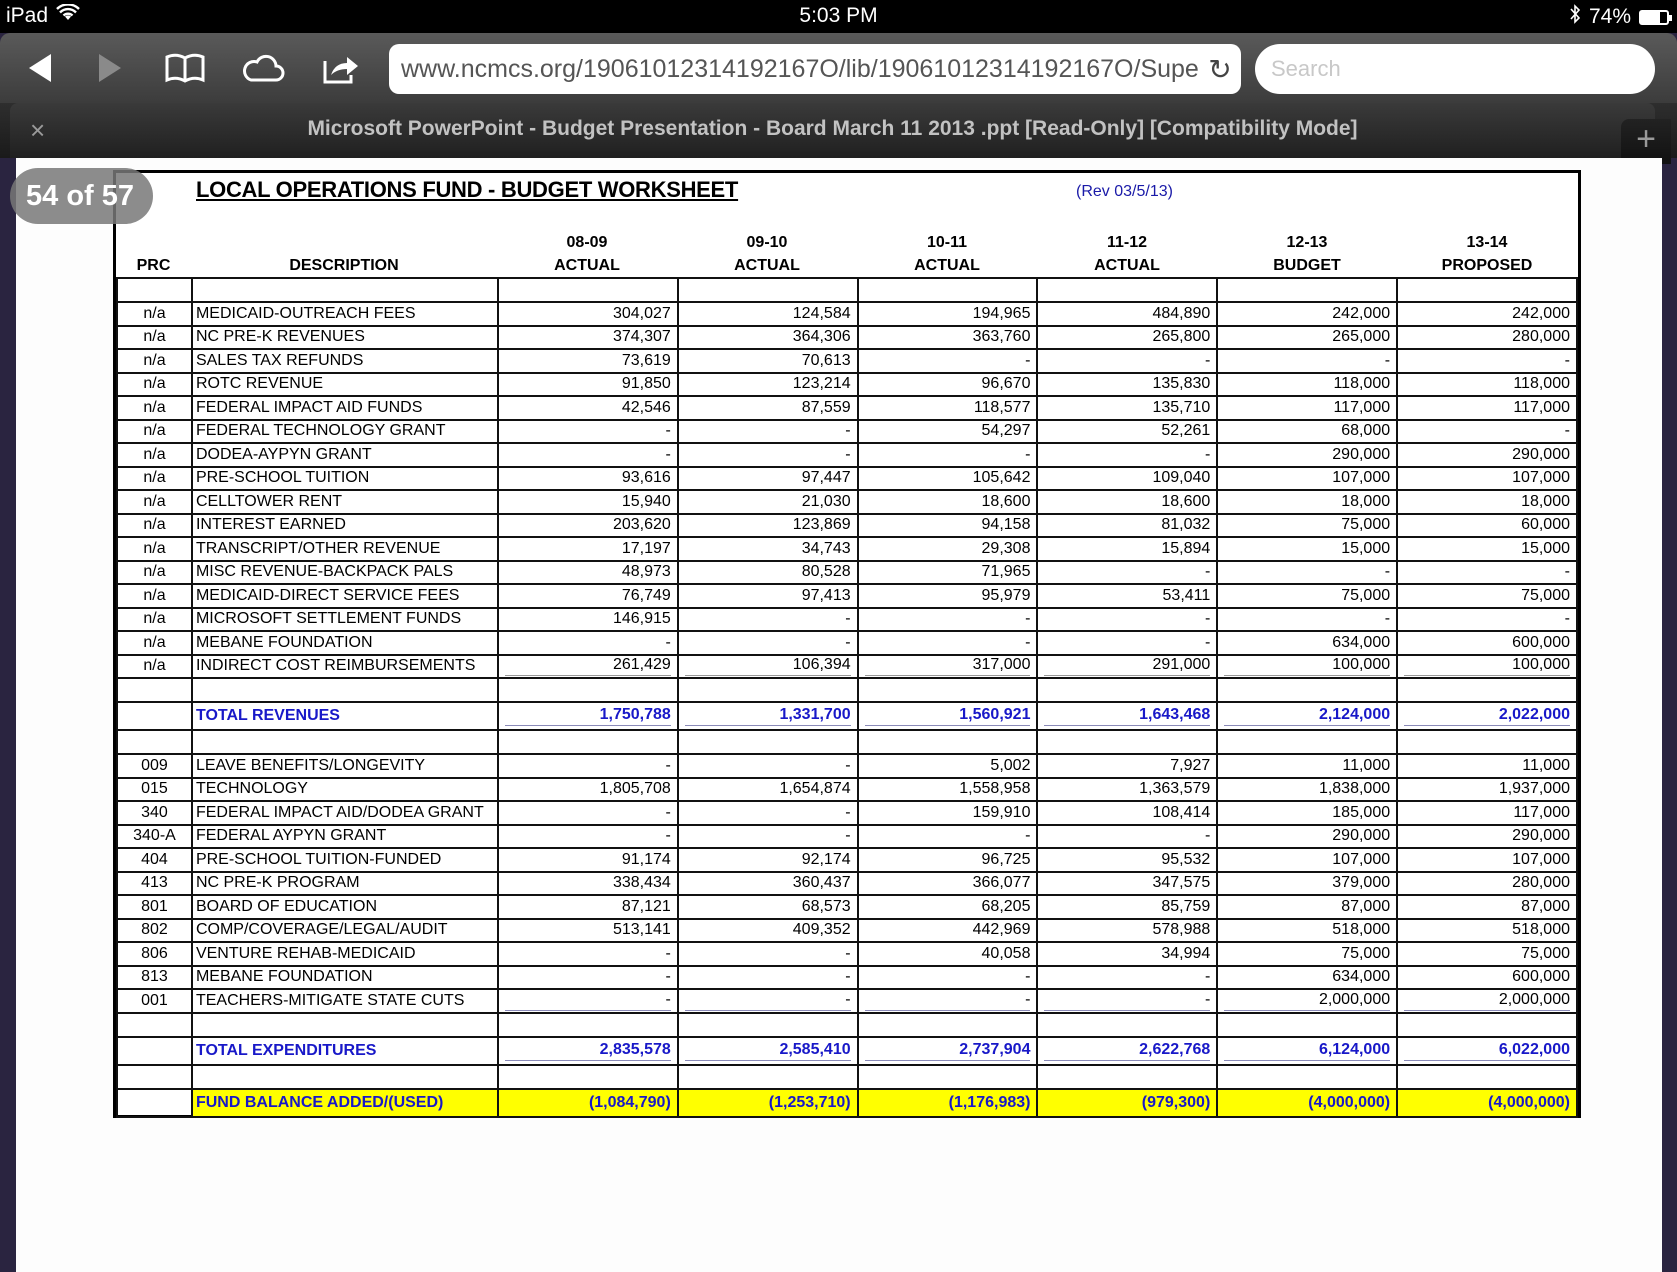 The width and height of the screenshot is (1677, 1272). Describe the element at coordinates (767, 525) in the screenshot. I see `value-cell: 123,869` at that location.